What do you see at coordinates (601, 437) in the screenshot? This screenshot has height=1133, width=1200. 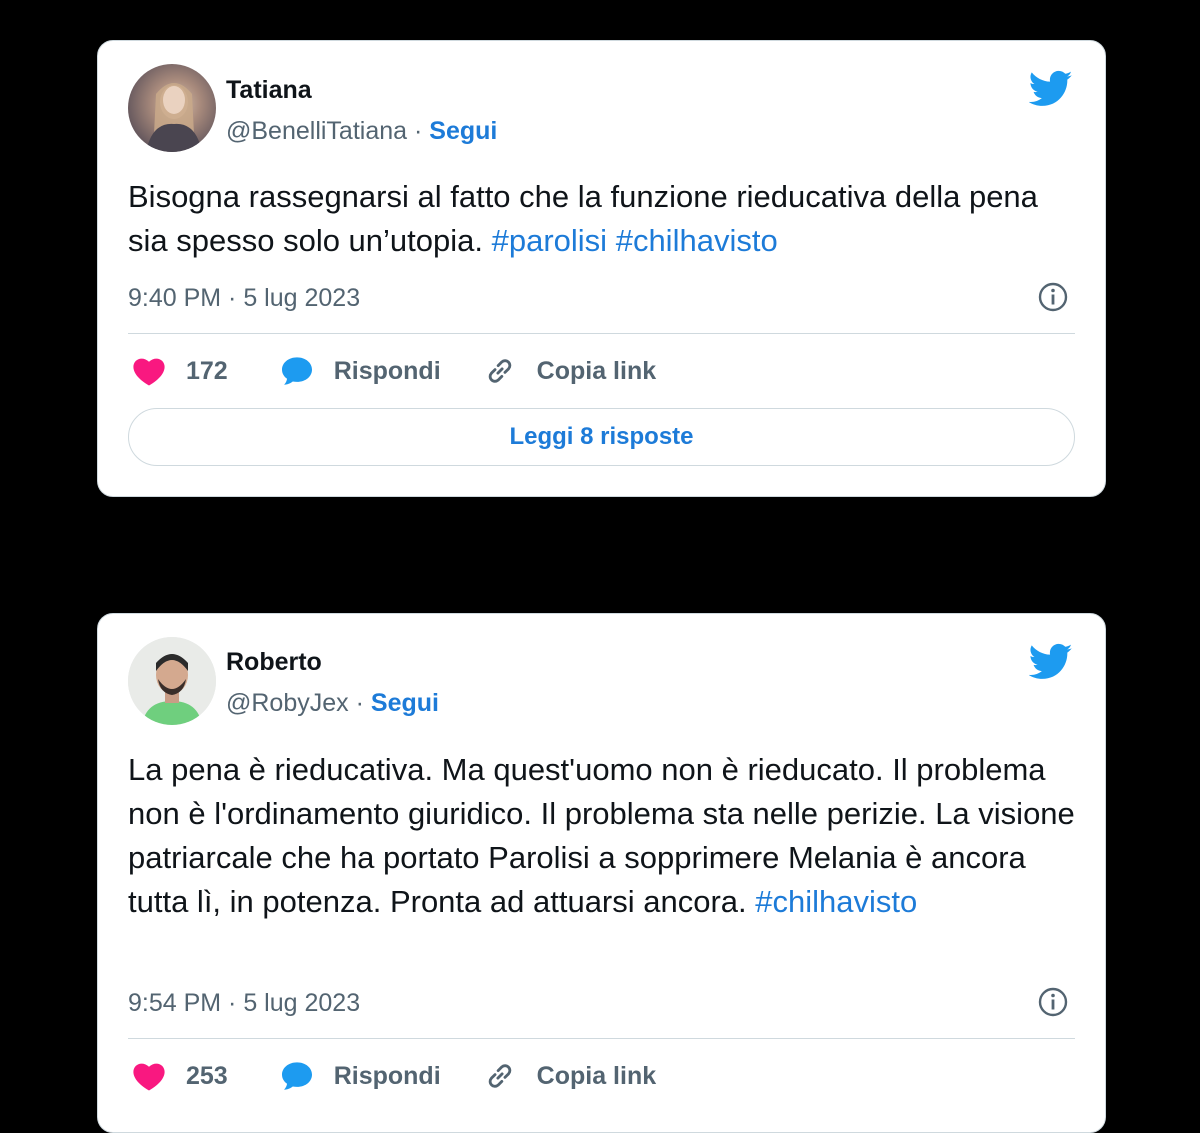 I see `read-replies-button: Leggi 8 risposte` at bounding box center [601, 437].